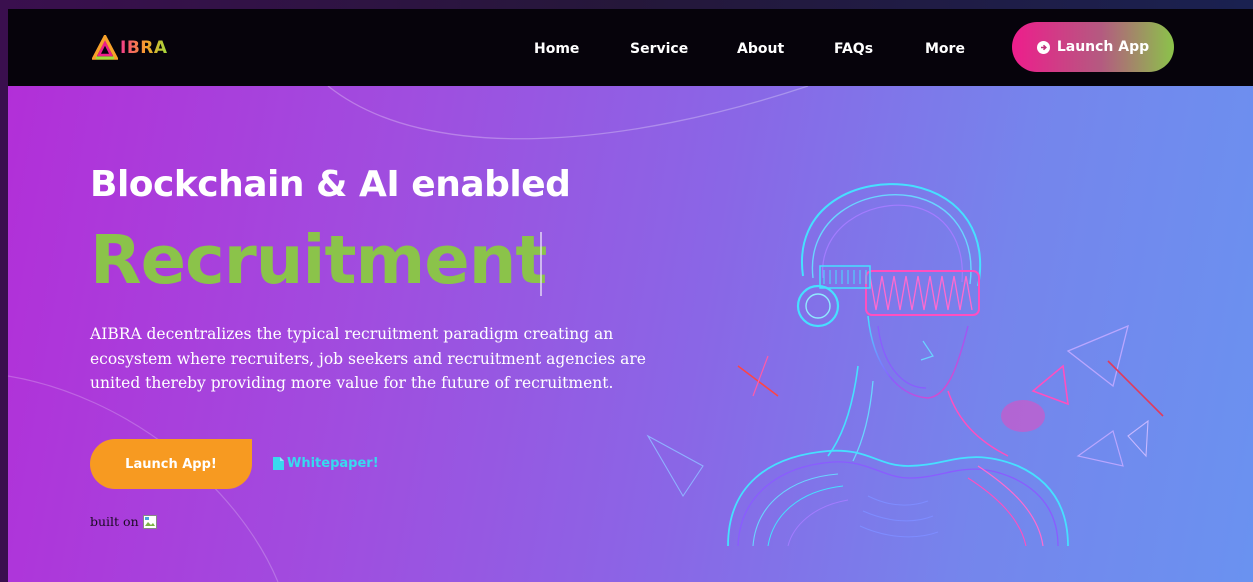  I want to click on whitepaper-link: Whitepaper!, so click(326, 463).